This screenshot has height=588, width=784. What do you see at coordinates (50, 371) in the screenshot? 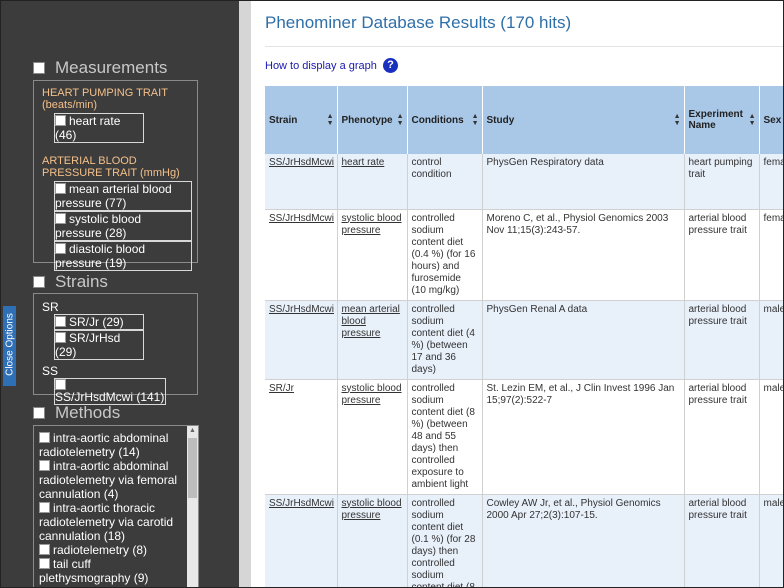
I see `strain-group-ss: SS` at bounding box center [50, 371].